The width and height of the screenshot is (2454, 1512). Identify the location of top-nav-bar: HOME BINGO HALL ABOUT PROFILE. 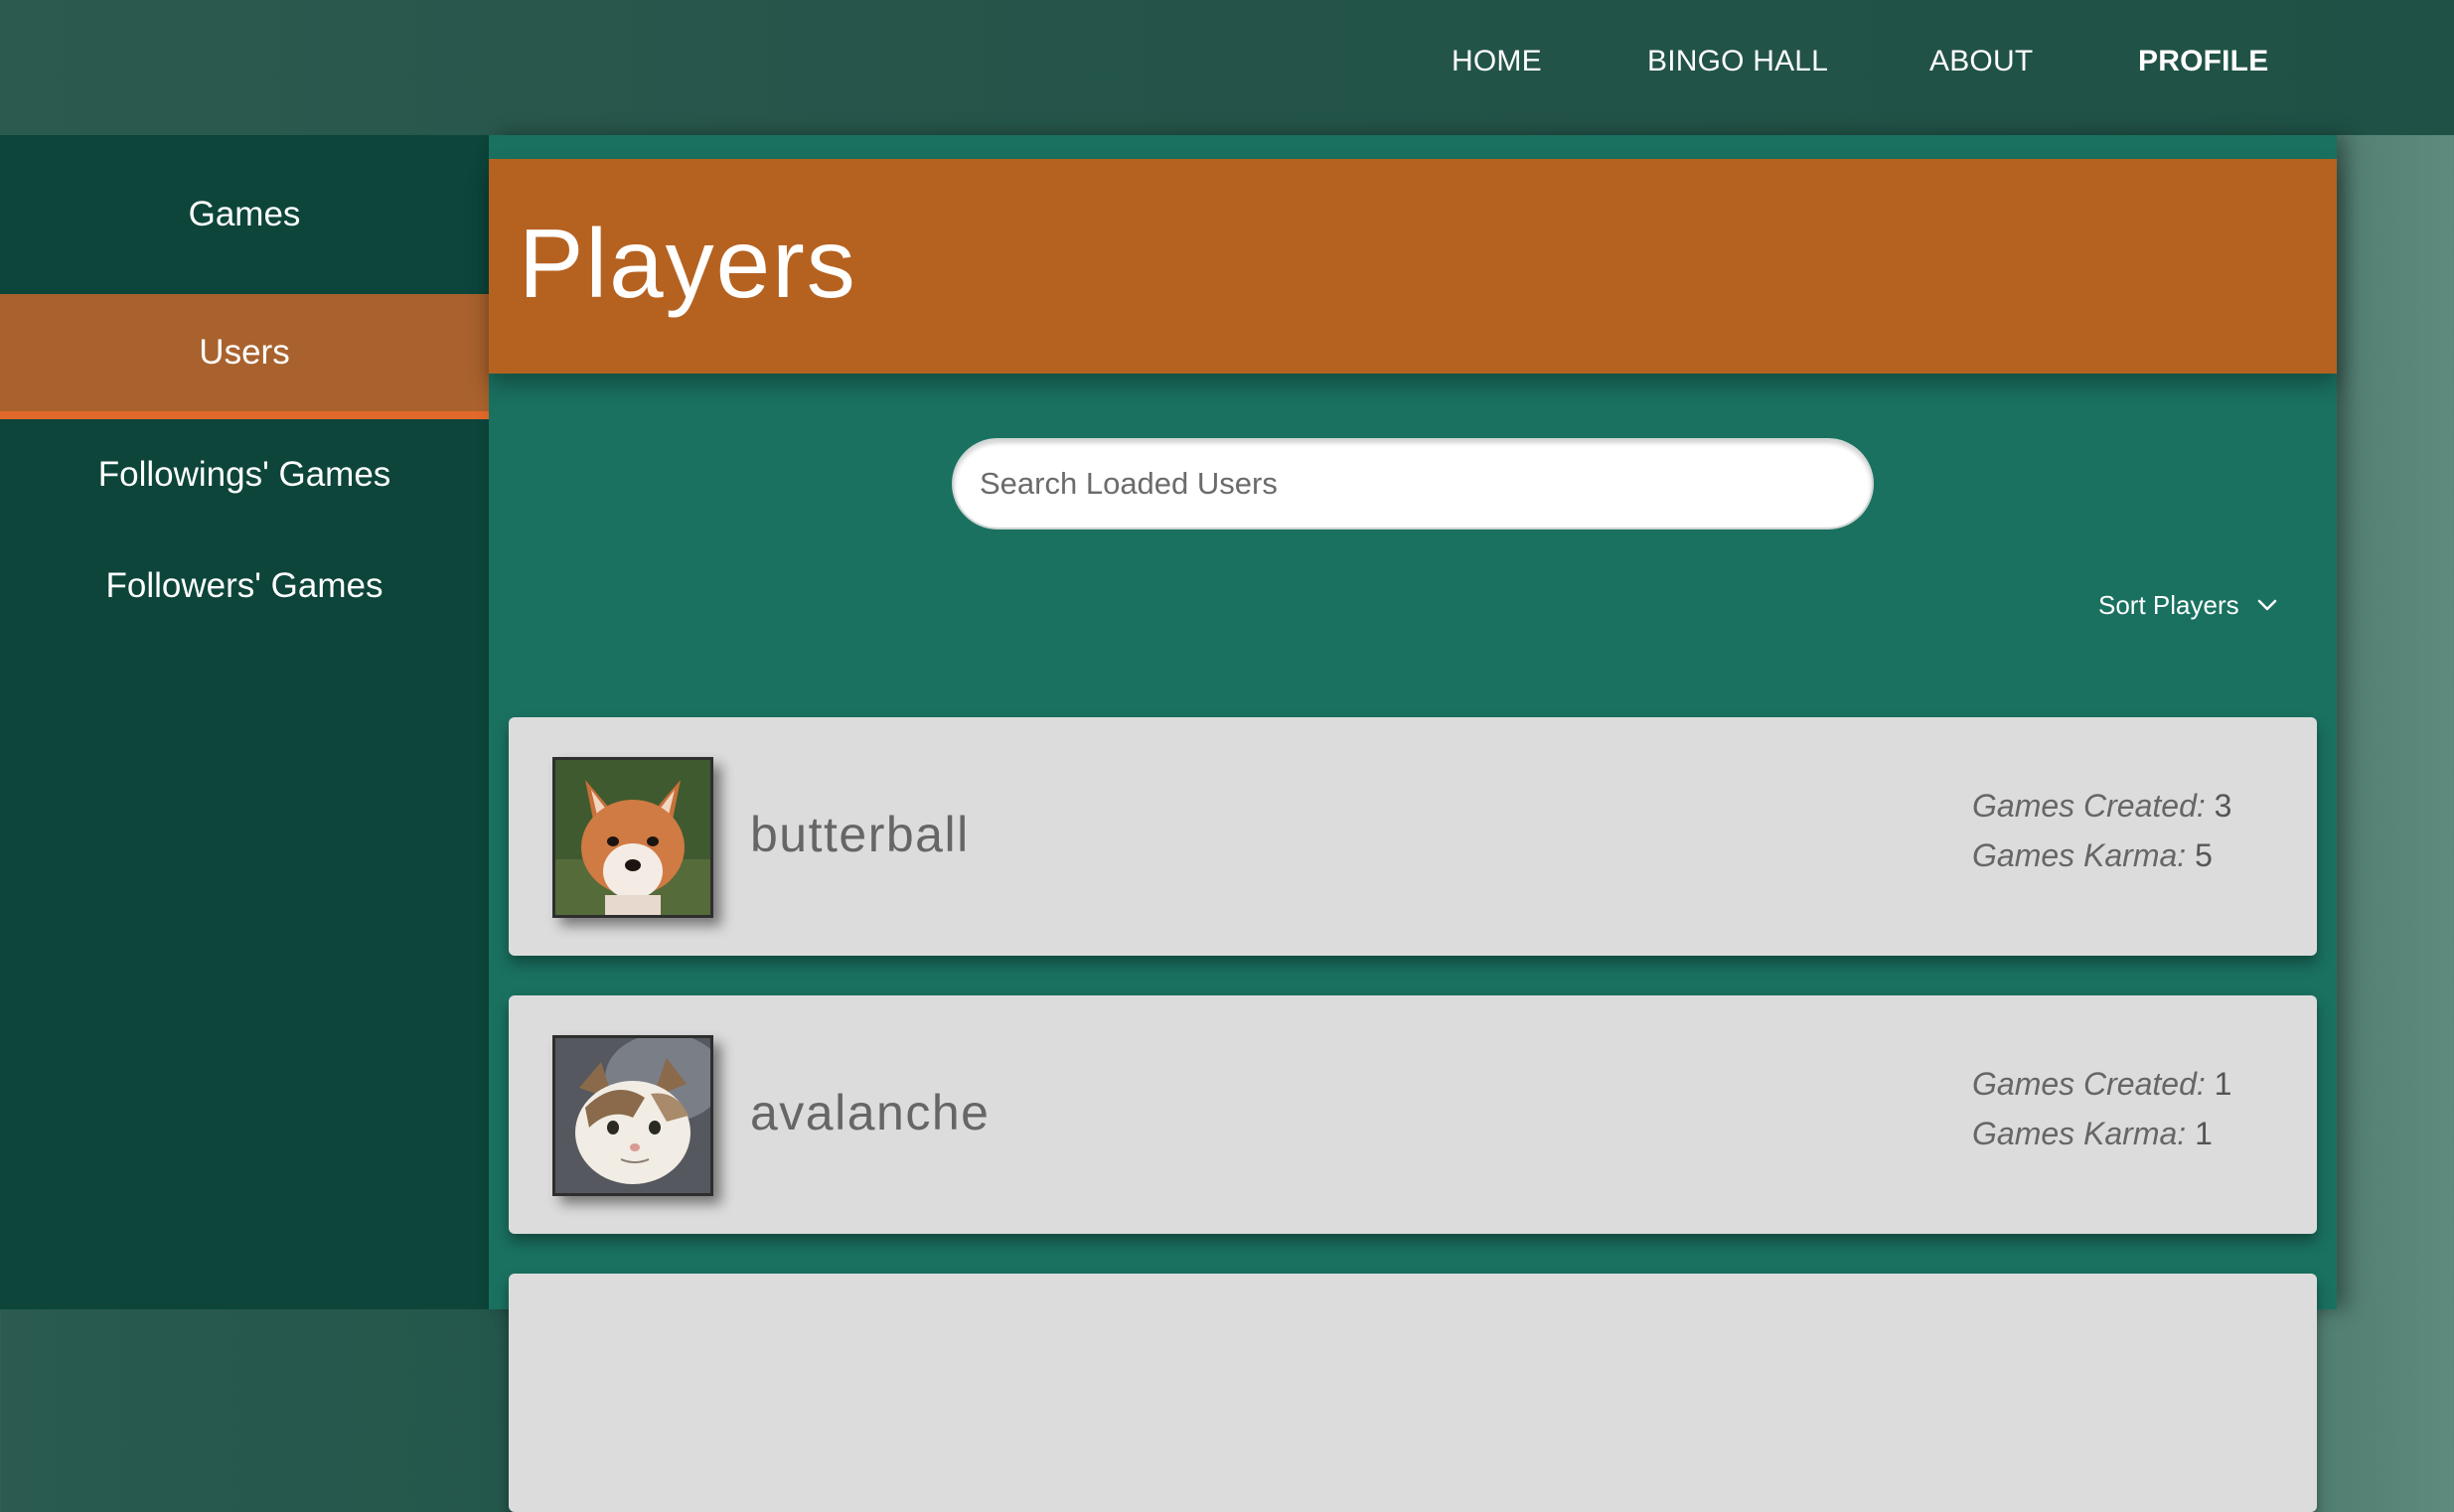
(1227, 67).